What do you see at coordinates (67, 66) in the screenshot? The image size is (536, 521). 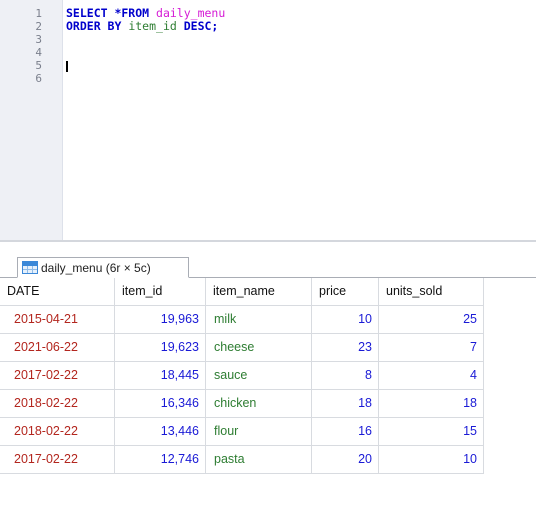 I see `text-cursor` at bounding box center [67, 66].